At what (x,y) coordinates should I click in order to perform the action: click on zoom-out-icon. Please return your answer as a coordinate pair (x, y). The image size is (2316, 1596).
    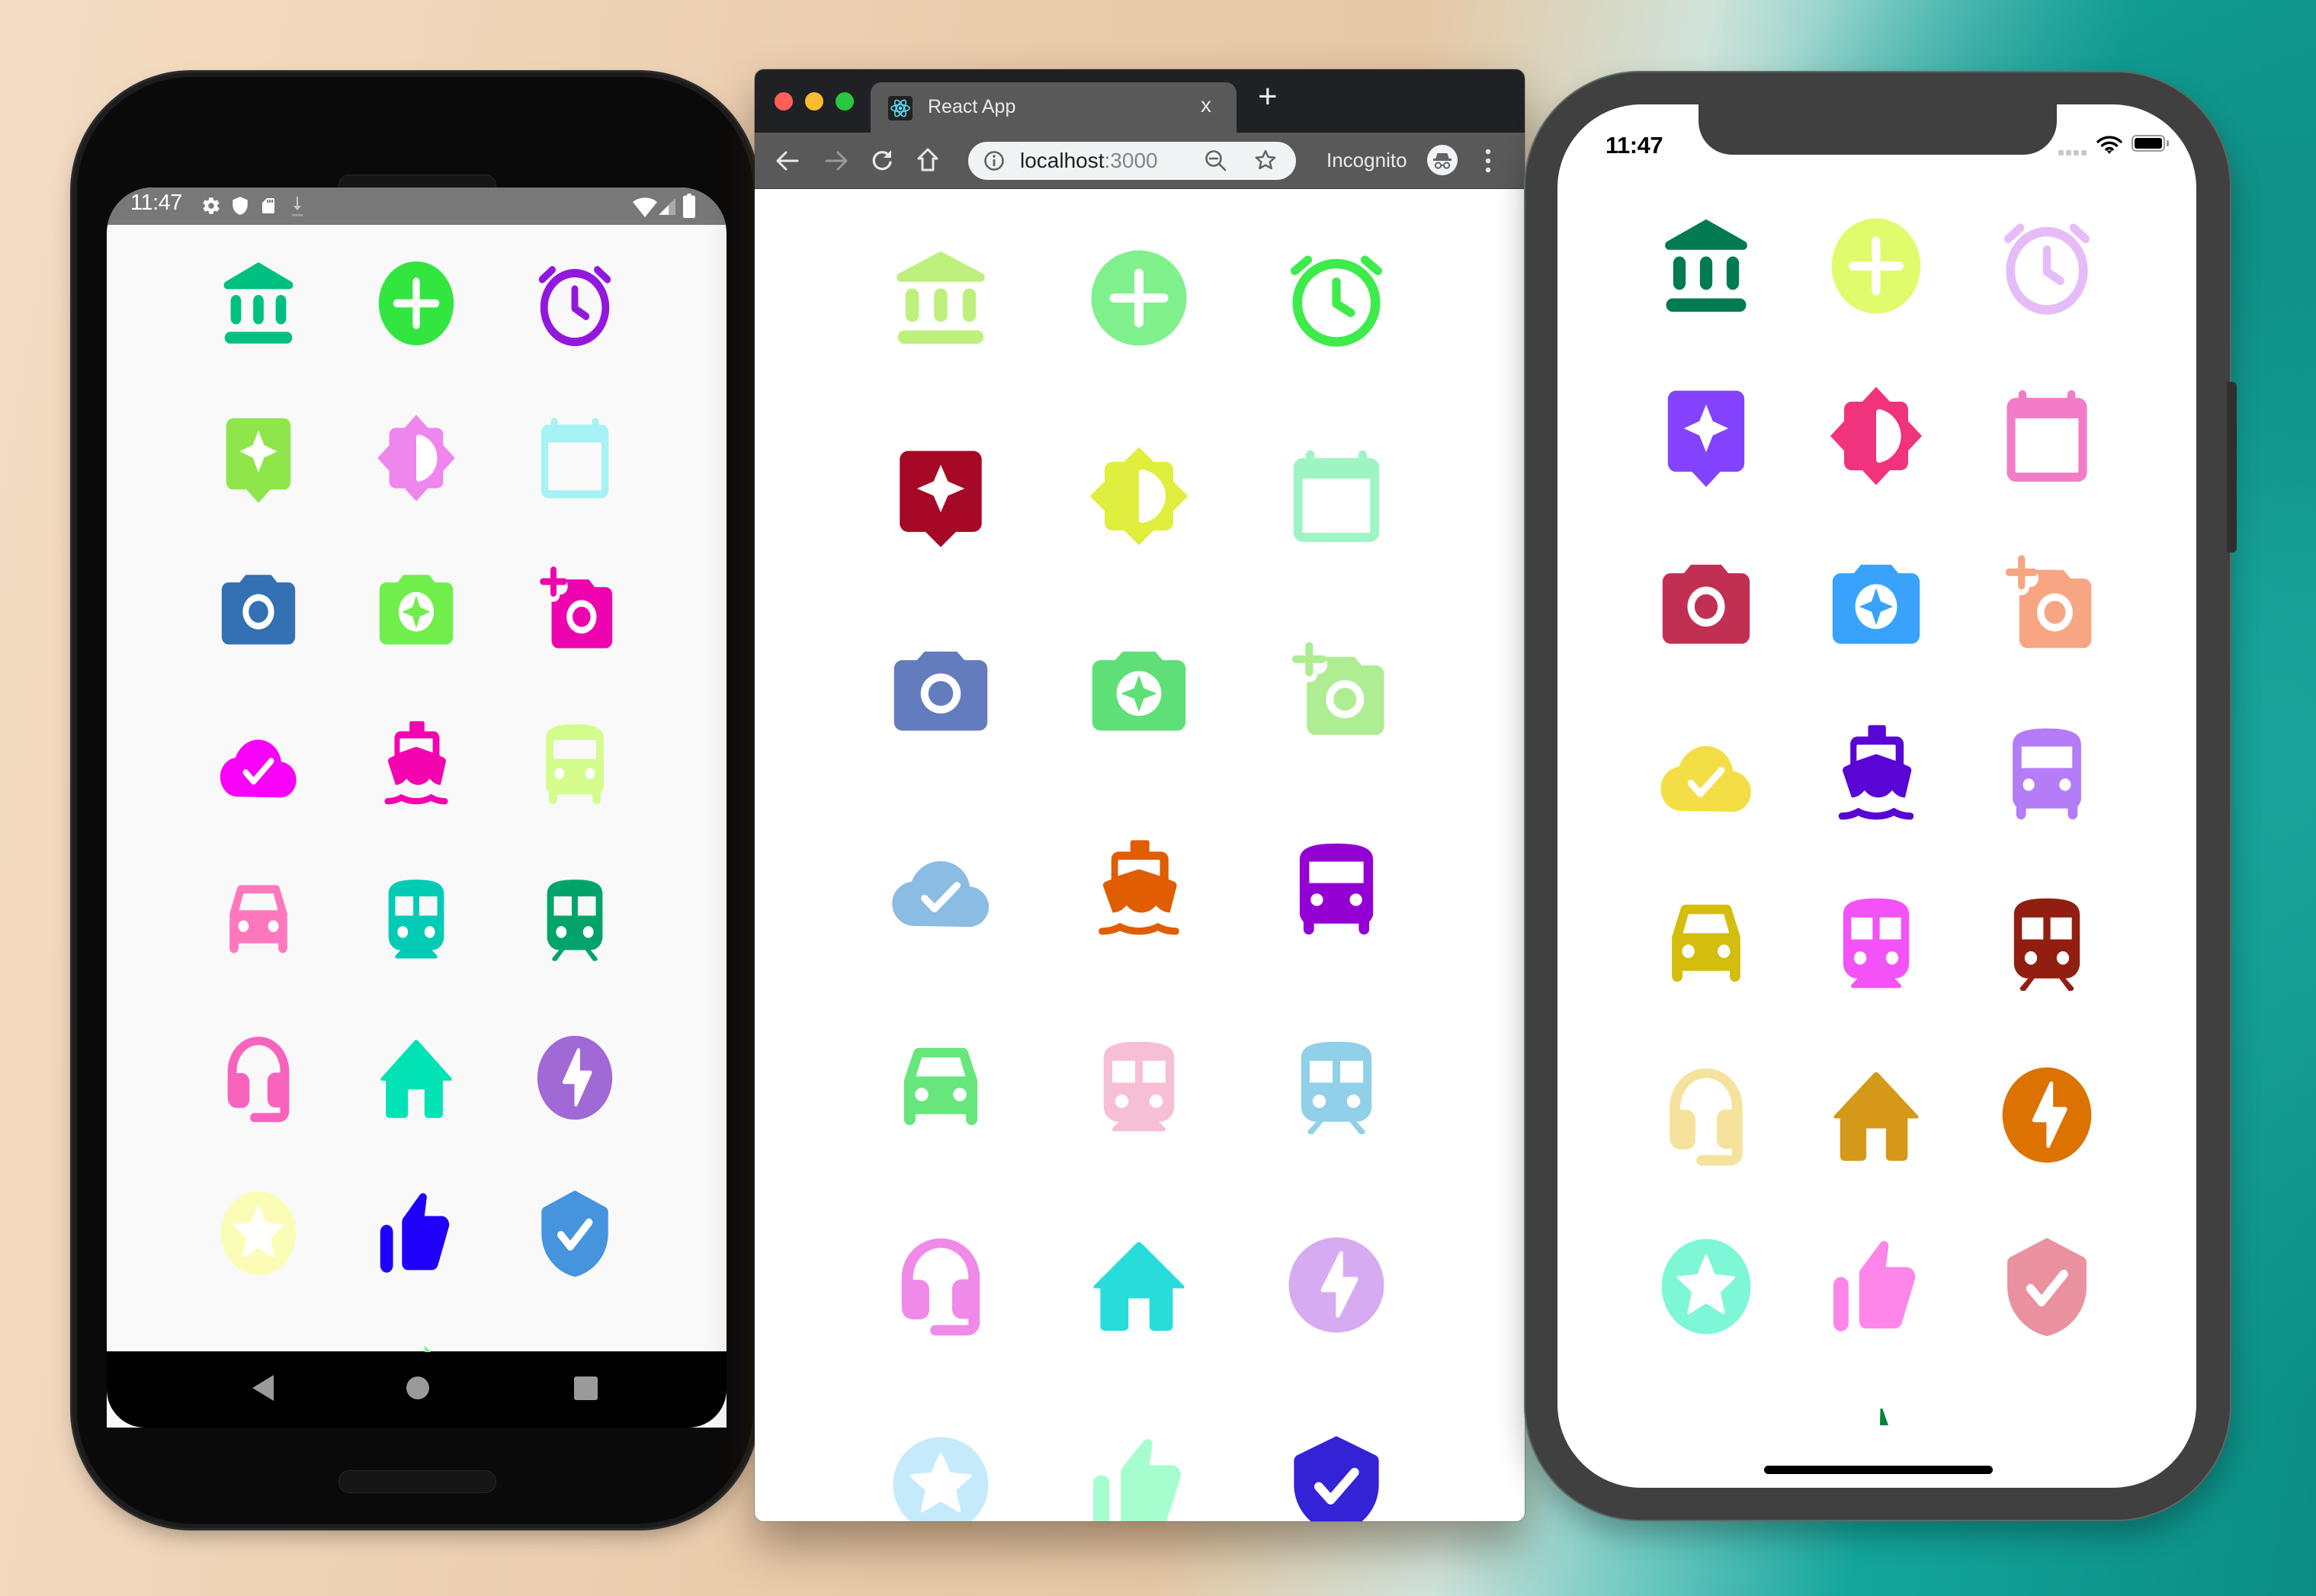
    Looking at the image, I should click on (1216, 160).